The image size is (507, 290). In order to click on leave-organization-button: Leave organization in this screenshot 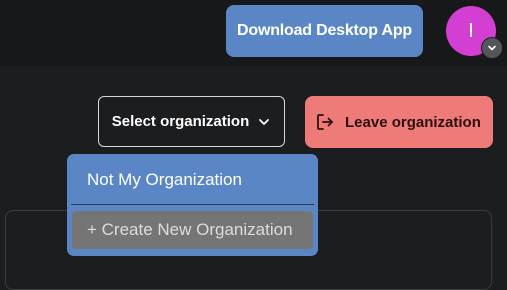, I will do `click(399, 122)`.